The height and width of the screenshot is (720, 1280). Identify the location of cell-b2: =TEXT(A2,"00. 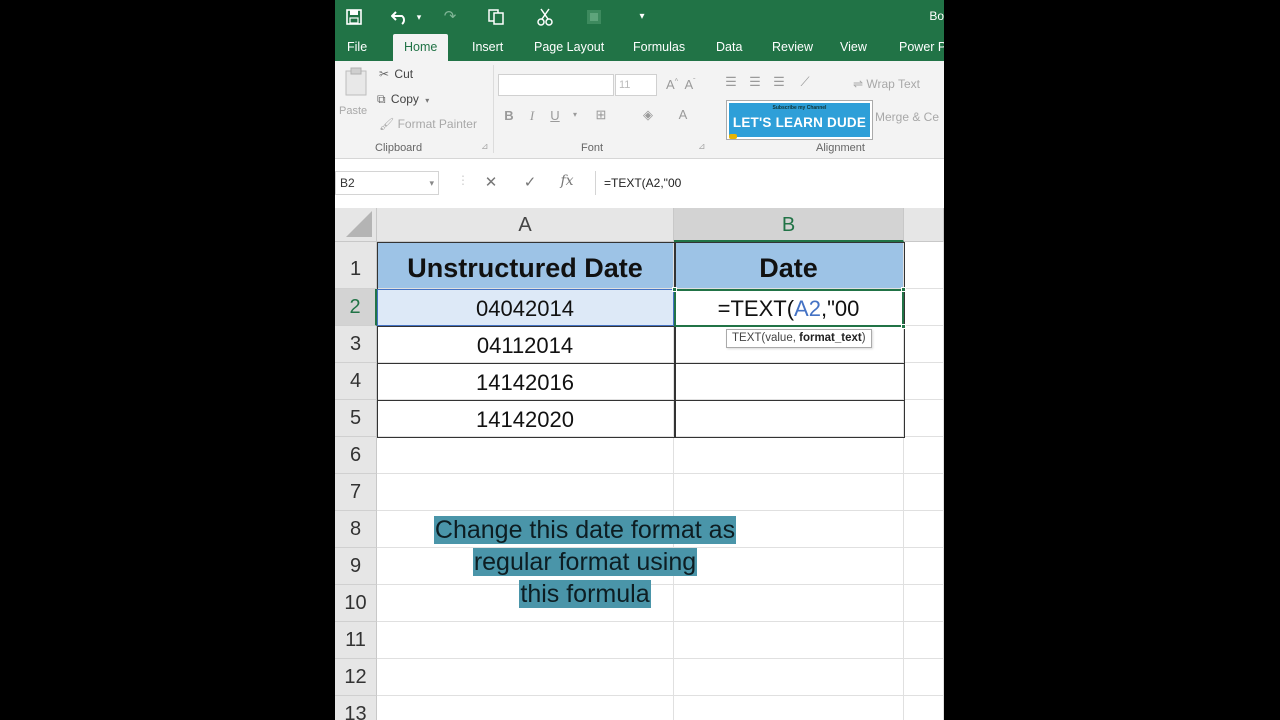
(789, 307).